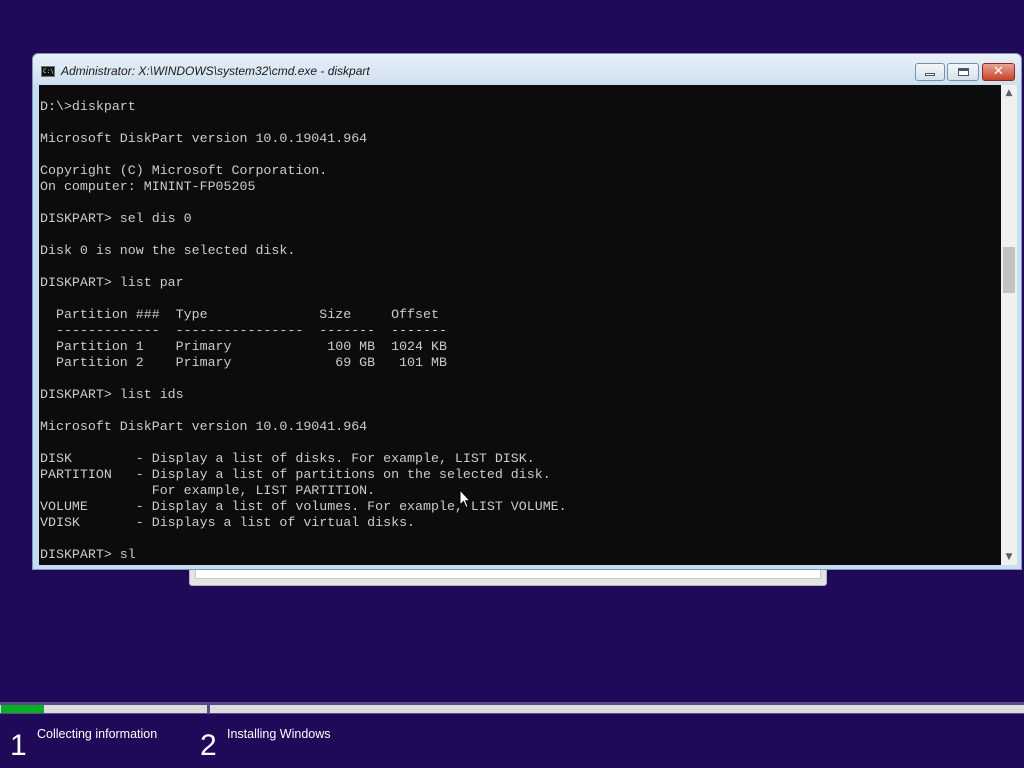 The width and height of the screenshot is (1024, 768). What do you see at coordinates (208, 490) in the screenshot?
I see `console-line: For example, LIST PARTITION.` at bounding box center [208, 490].